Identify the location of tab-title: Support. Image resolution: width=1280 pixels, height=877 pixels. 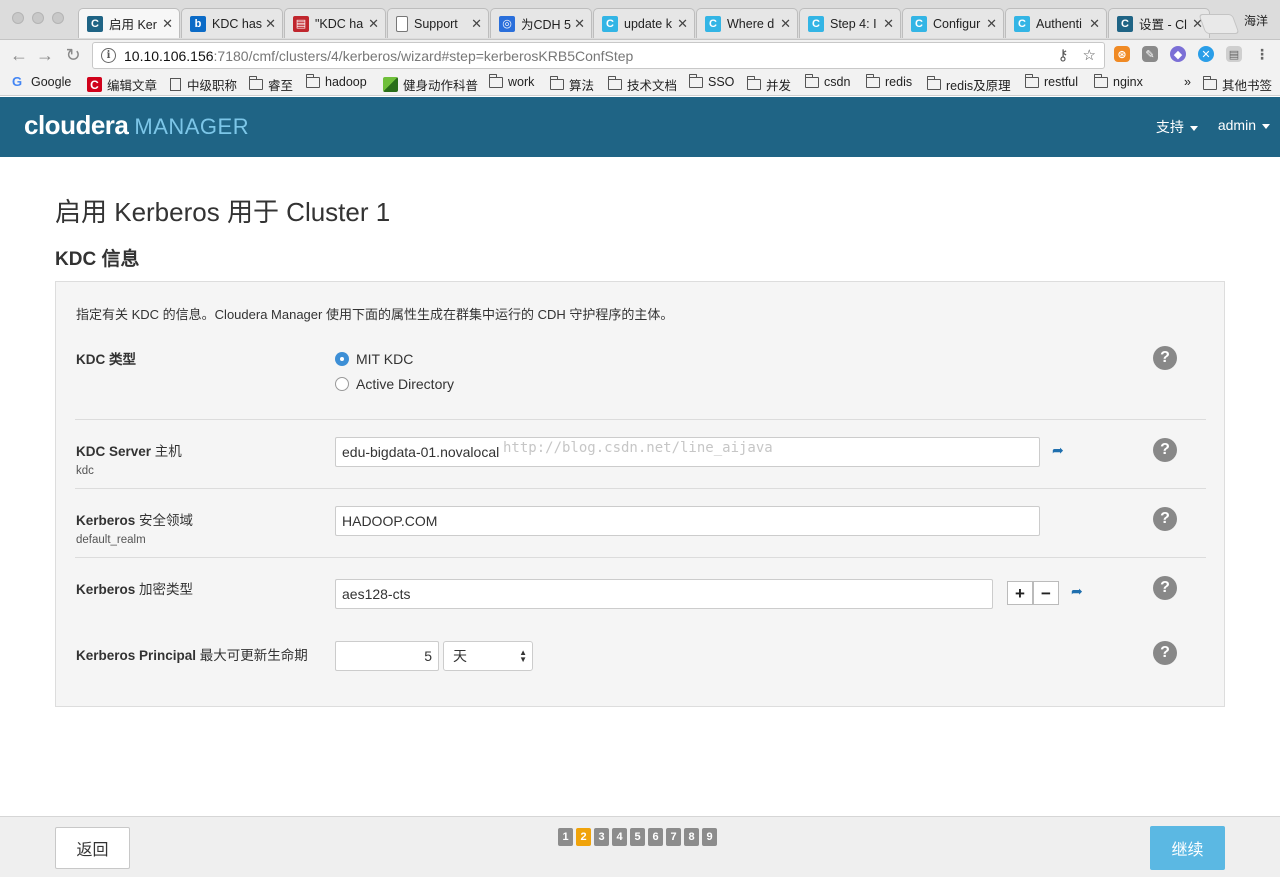
(436, 23).